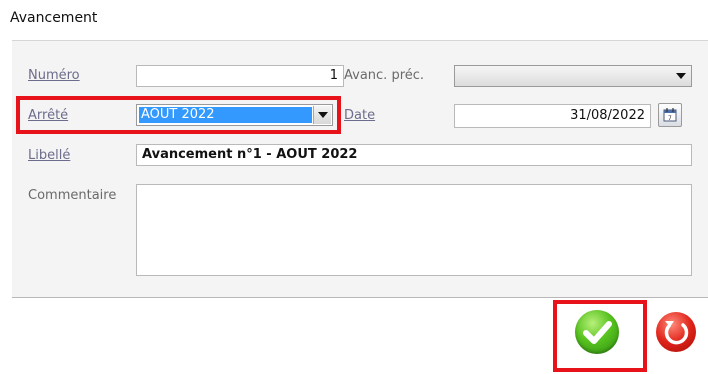  I want to click on svg-text: 7, so click(670, 118).